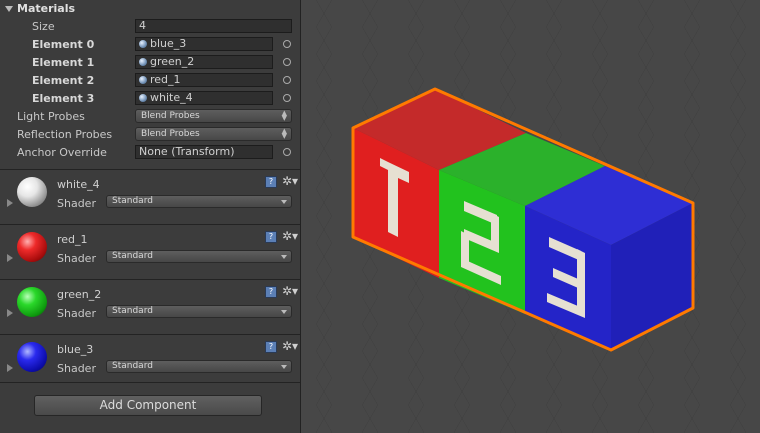  Describe the element at coordinates (75, 349) in the screenshot. I see `material-name: blue_3` at that location.